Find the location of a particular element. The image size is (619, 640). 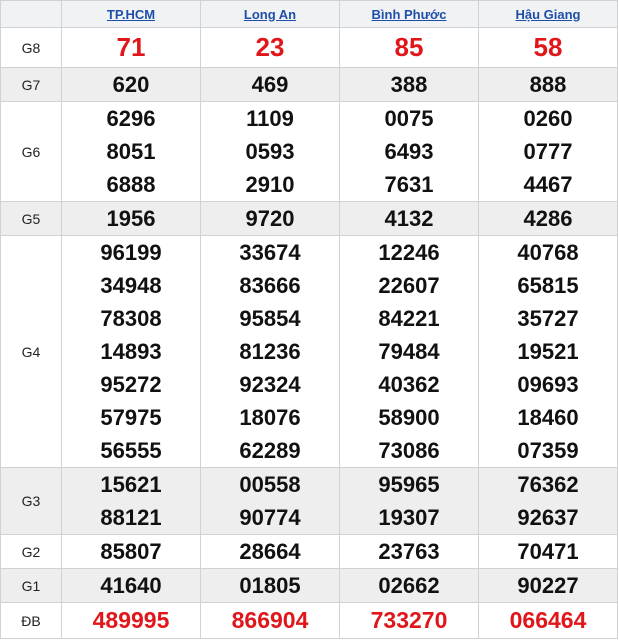

prize-number: 85 is located at coordinates (409, 47).